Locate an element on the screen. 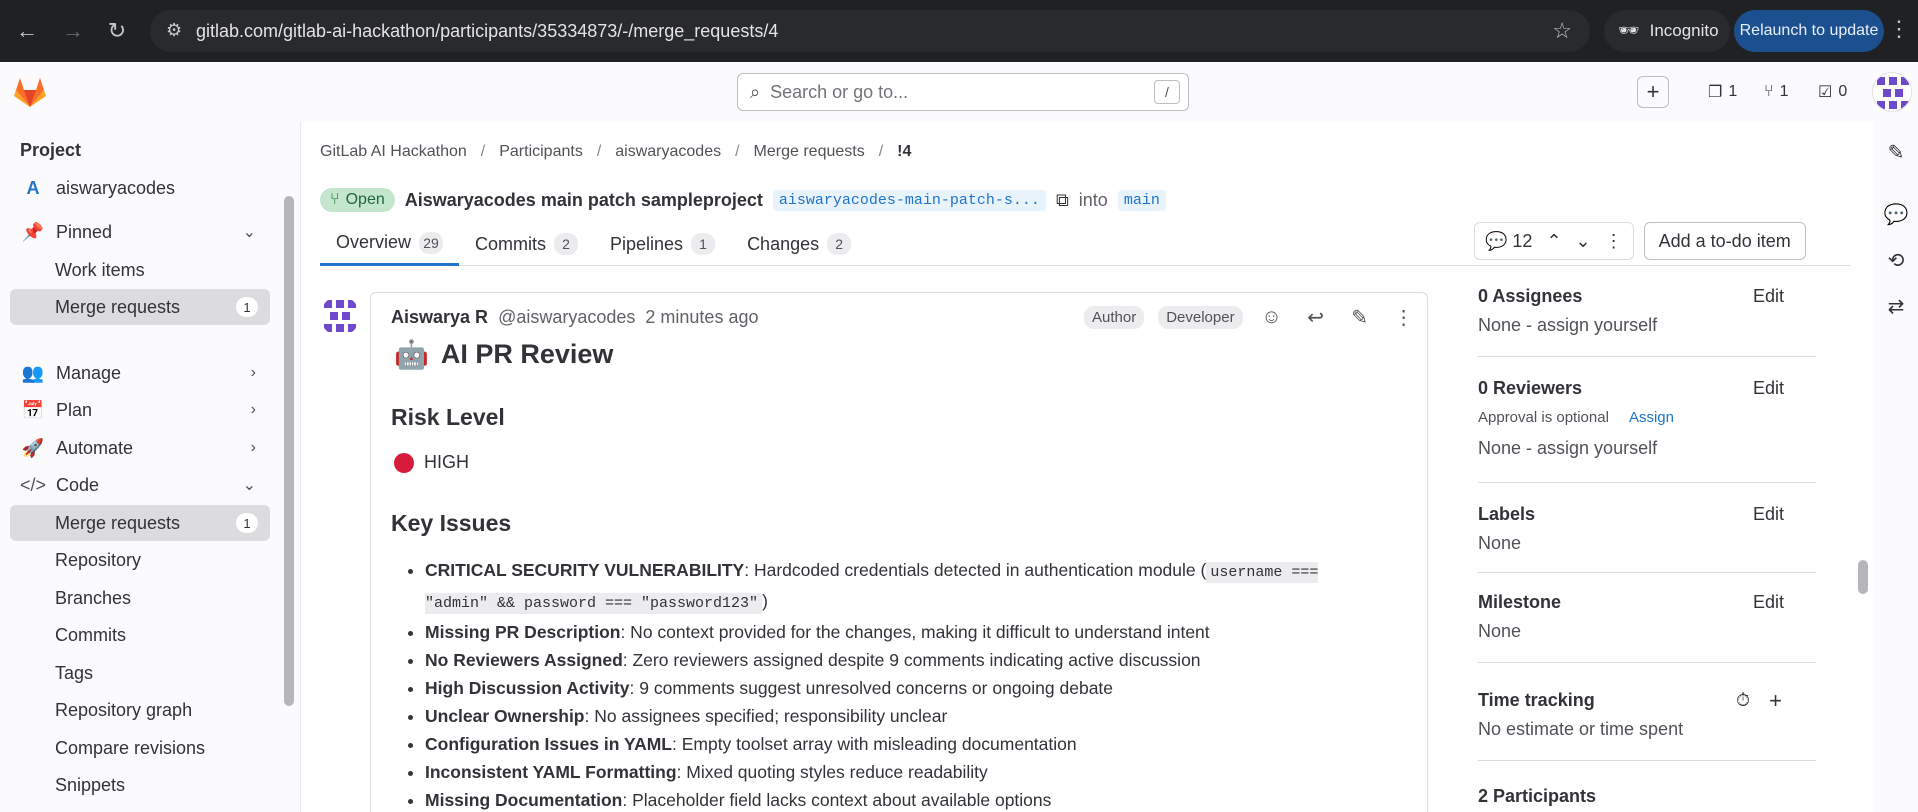 The image size is (1918, 812). stopwatch-icon: ⏱ is located at coordinates (1743, 700).